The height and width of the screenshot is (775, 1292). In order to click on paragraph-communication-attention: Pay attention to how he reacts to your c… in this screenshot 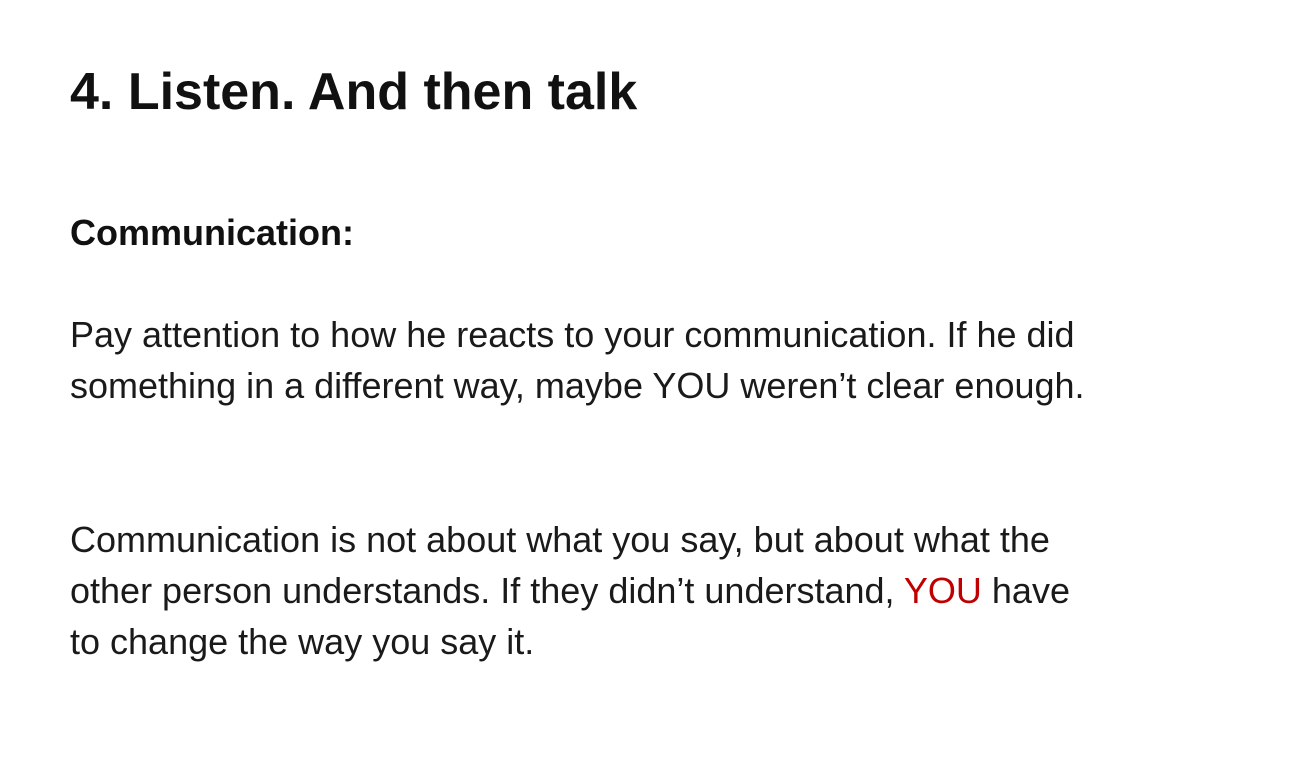, I will do `click(670, 360)`.